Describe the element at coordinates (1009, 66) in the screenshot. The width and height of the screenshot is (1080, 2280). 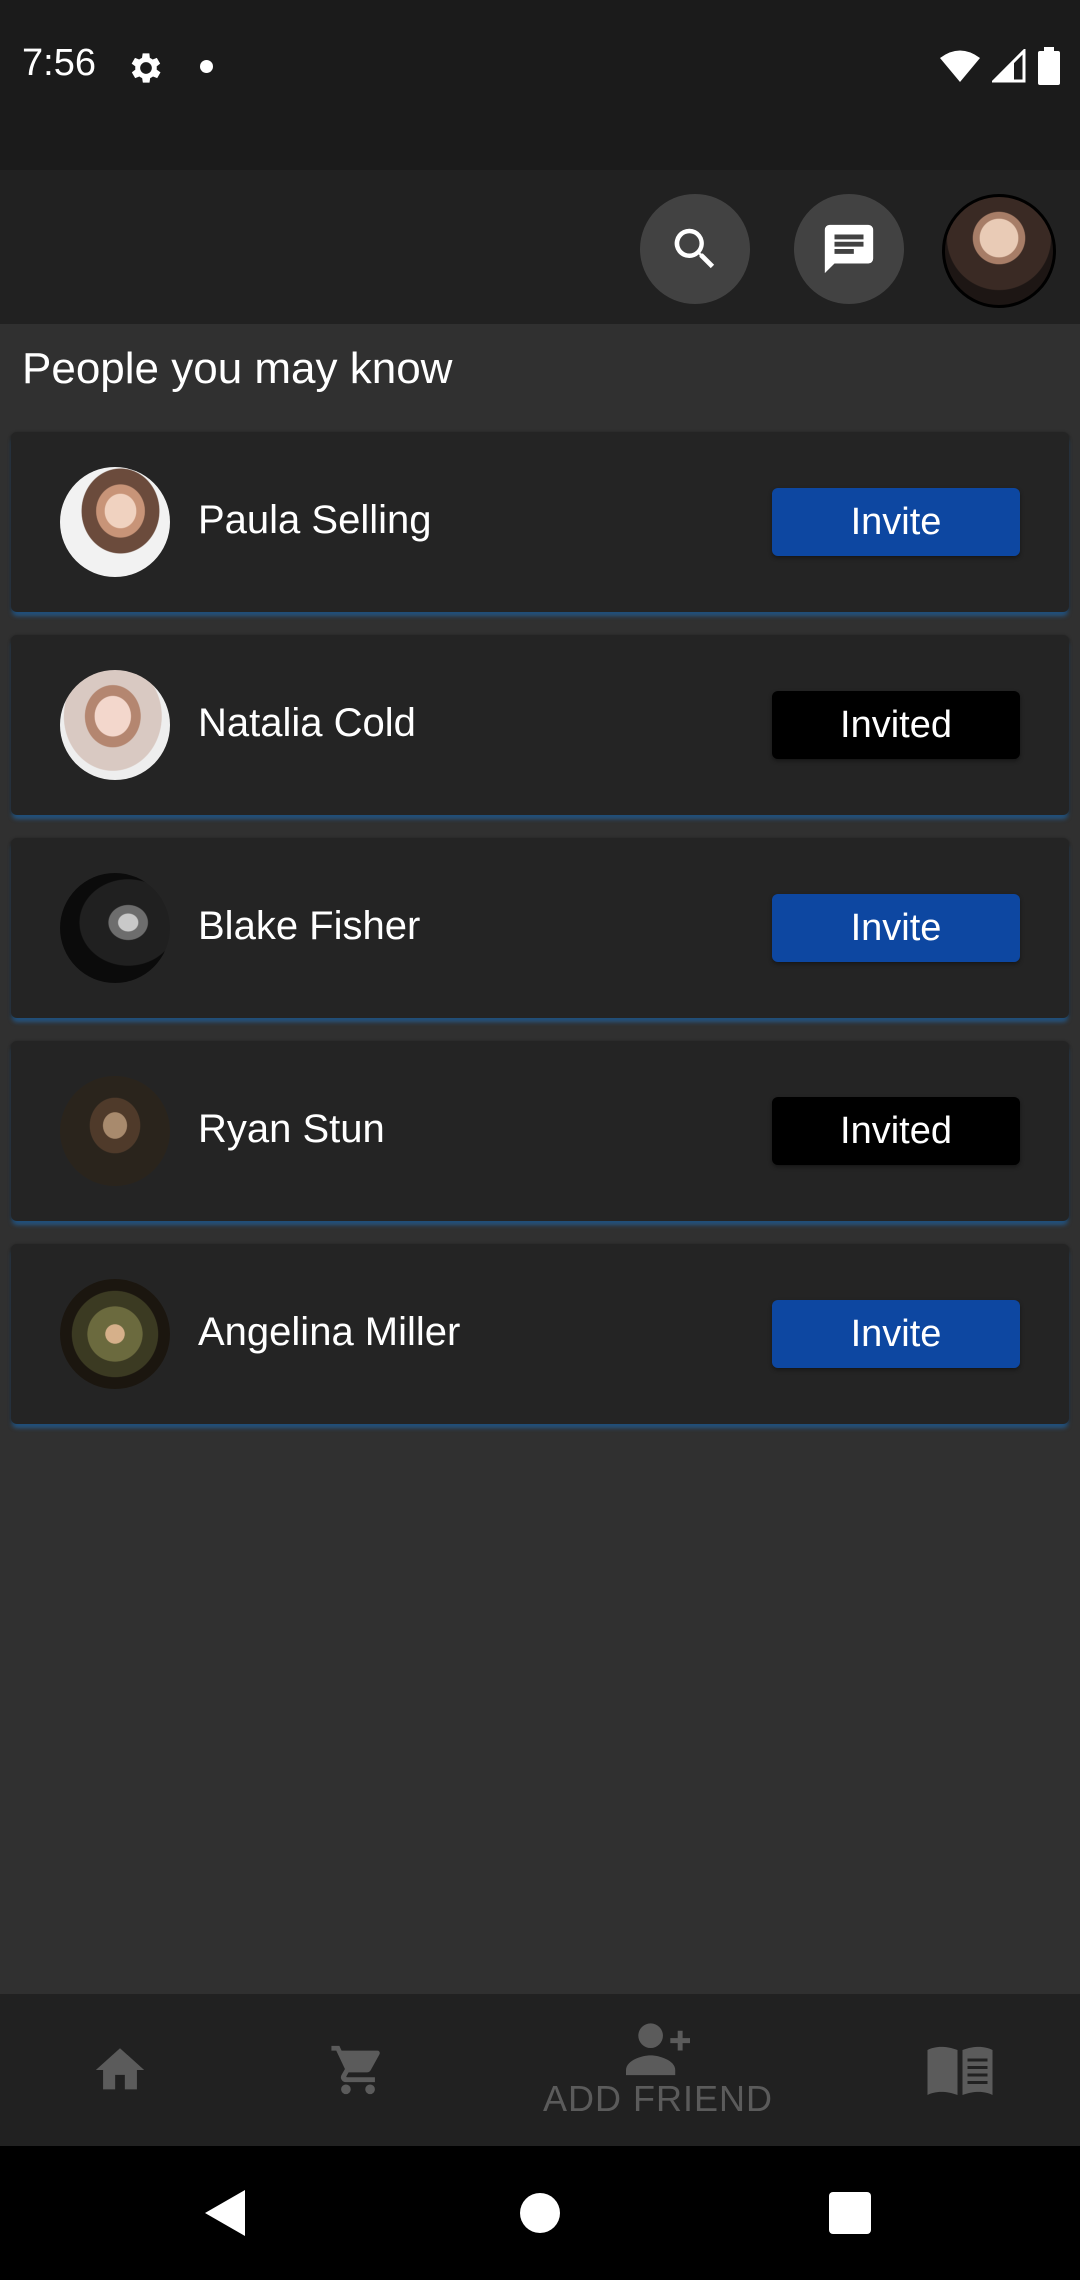
I see `cell-signal-icon` at that location.